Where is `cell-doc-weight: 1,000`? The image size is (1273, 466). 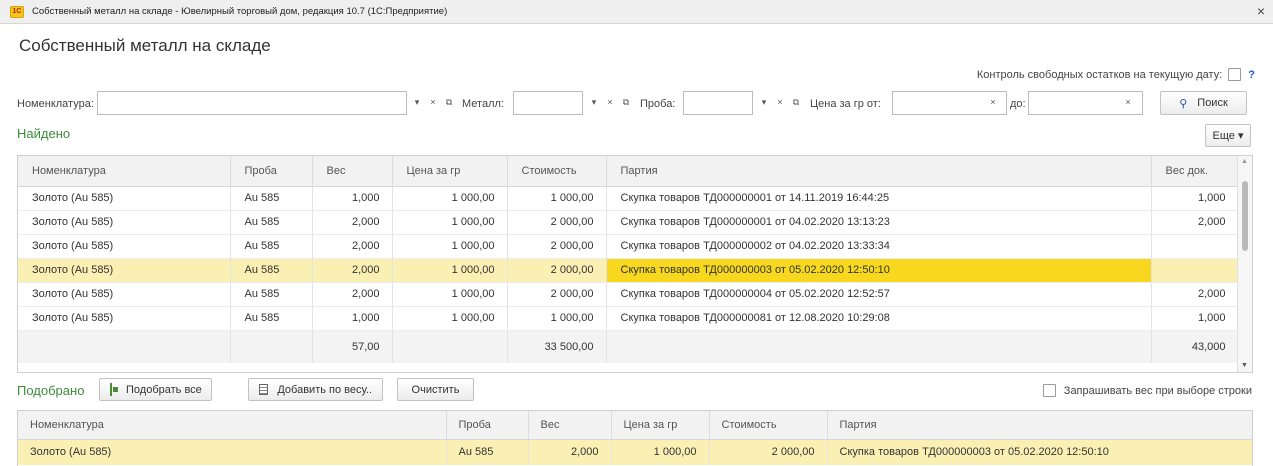
cell-doc-weight: 1,000 is located at coordinates (1195, 198).